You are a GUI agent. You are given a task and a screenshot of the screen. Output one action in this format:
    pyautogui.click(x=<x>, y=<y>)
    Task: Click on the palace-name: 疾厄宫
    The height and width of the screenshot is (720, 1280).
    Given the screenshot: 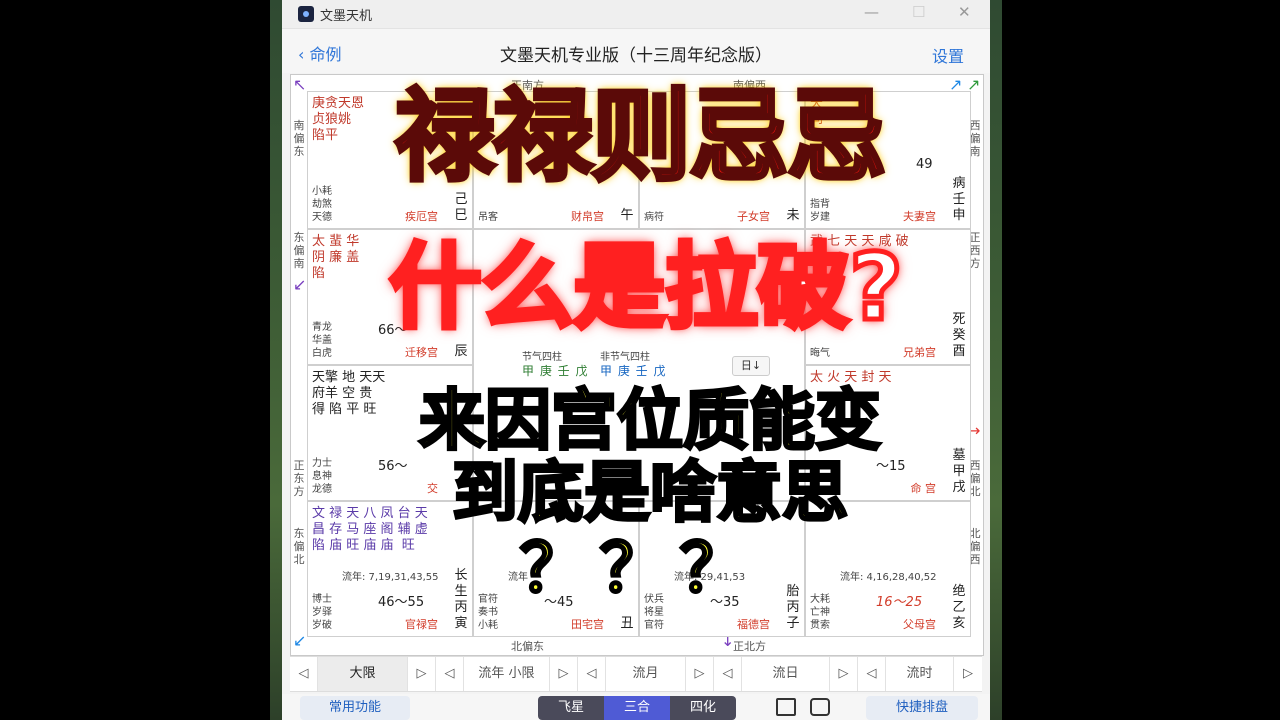 What is the action you would take?
    pyautogui.click(x=421, y=216)
    